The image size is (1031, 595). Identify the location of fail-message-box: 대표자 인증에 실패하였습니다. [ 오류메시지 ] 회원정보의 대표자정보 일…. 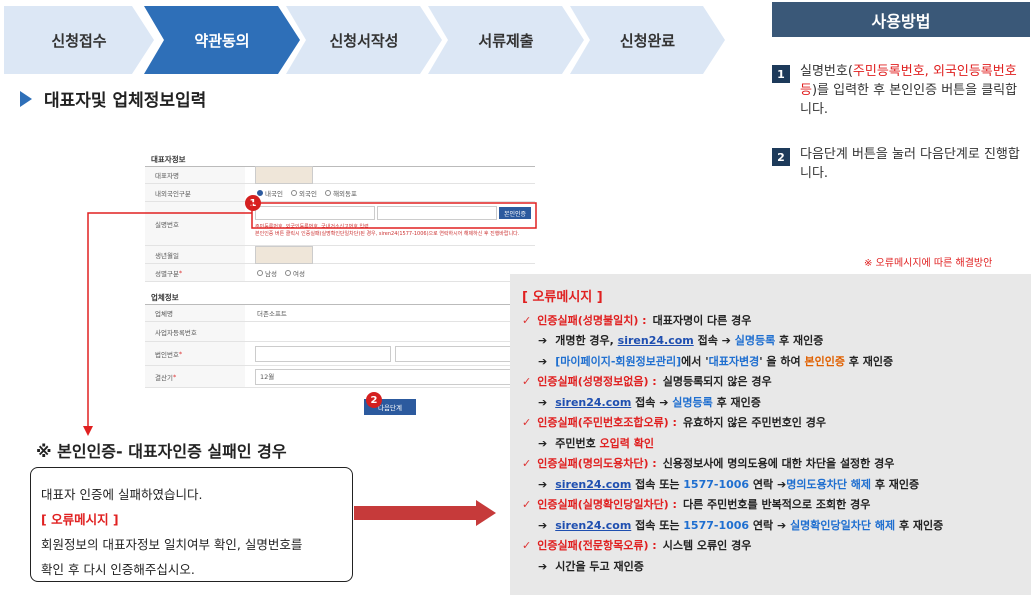
(191, 524).